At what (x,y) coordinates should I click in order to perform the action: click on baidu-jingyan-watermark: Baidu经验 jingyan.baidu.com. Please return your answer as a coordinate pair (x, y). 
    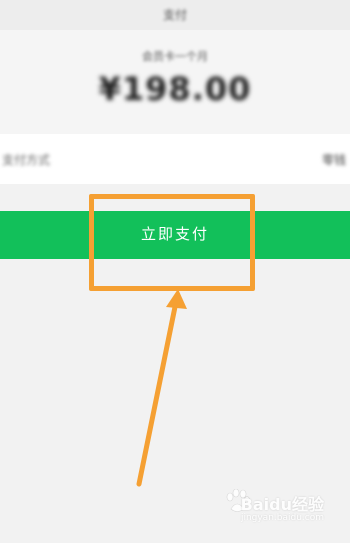
    Looking at the image, I should click on (274, 509).